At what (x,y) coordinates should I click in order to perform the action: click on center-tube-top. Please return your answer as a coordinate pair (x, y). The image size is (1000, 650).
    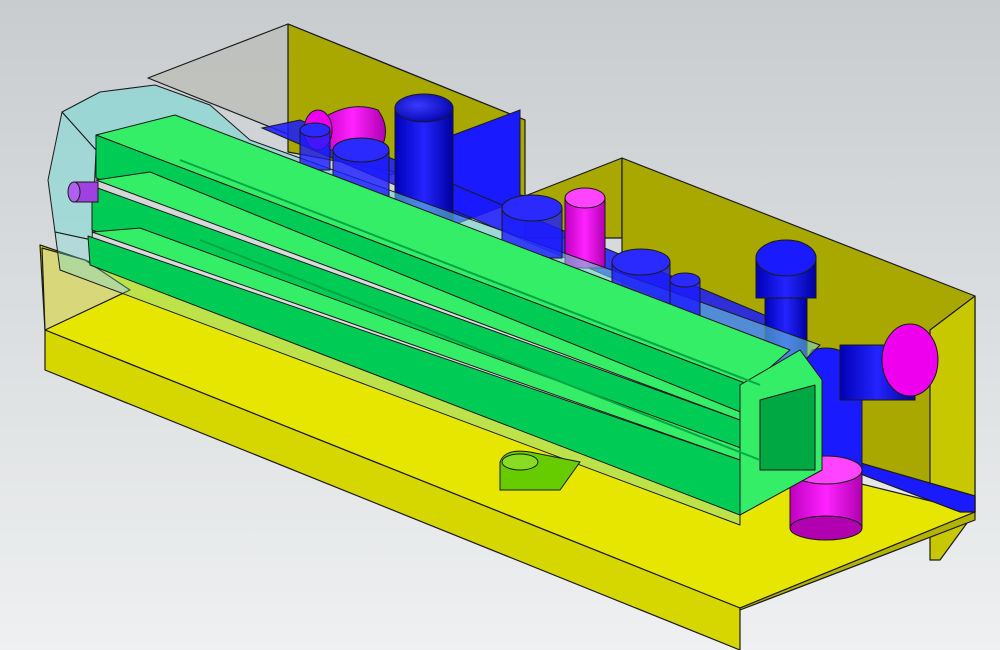
    Looking at the image, I should click on (424, 108).